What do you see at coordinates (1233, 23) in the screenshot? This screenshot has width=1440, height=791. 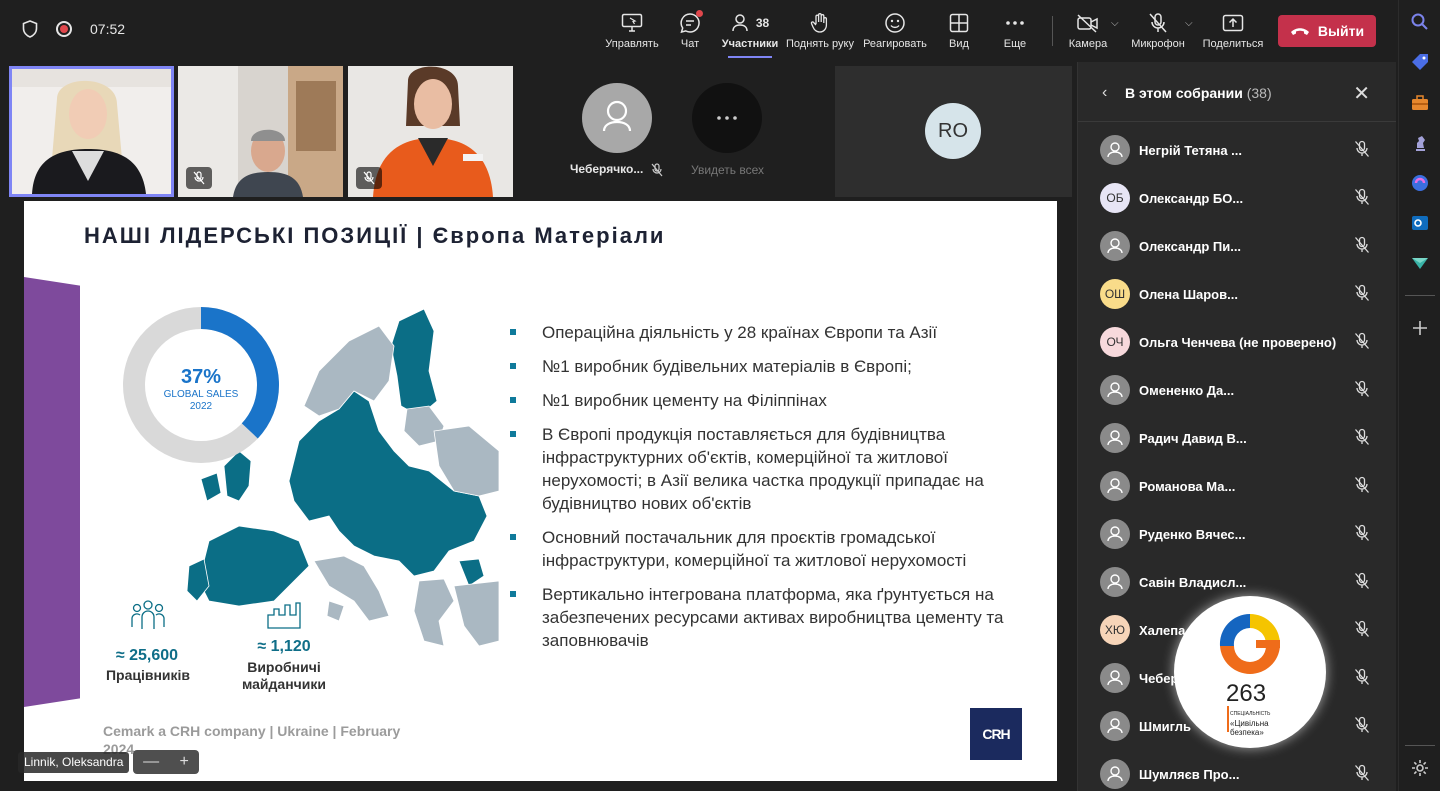 I see `share-screen-icon` at bounding box center [1233, 23].